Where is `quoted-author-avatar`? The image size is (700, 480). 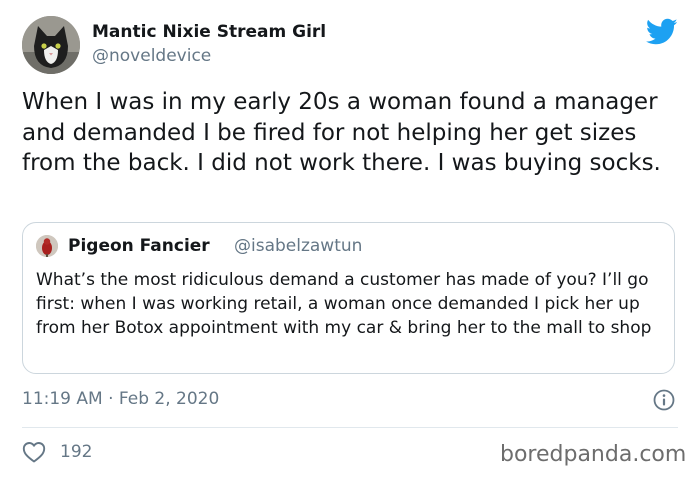
quoted-author-avatar is located at coordinates (47, 246).